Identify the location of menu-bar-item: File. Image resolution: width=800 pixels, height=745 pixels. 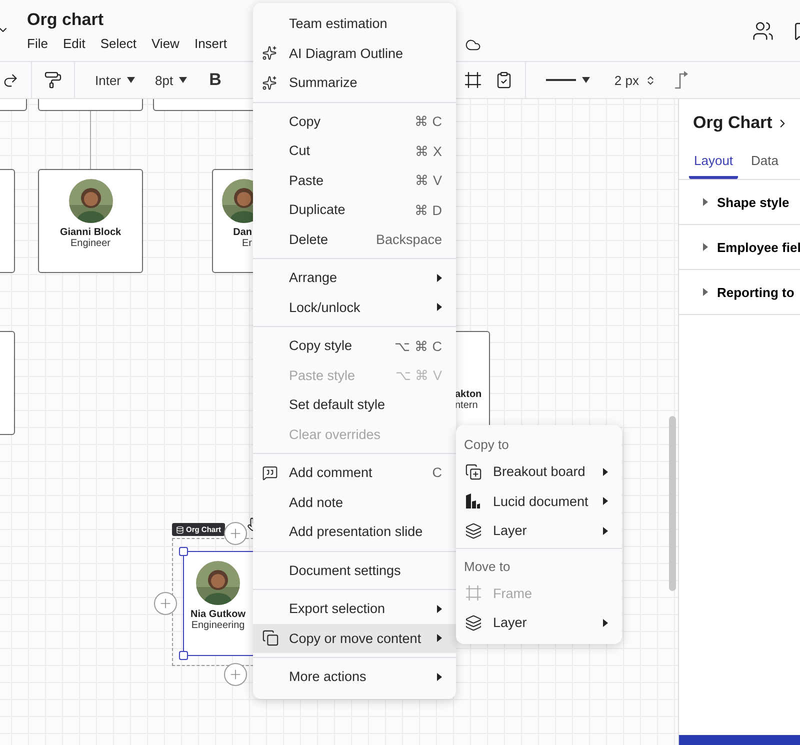
(37, 43).